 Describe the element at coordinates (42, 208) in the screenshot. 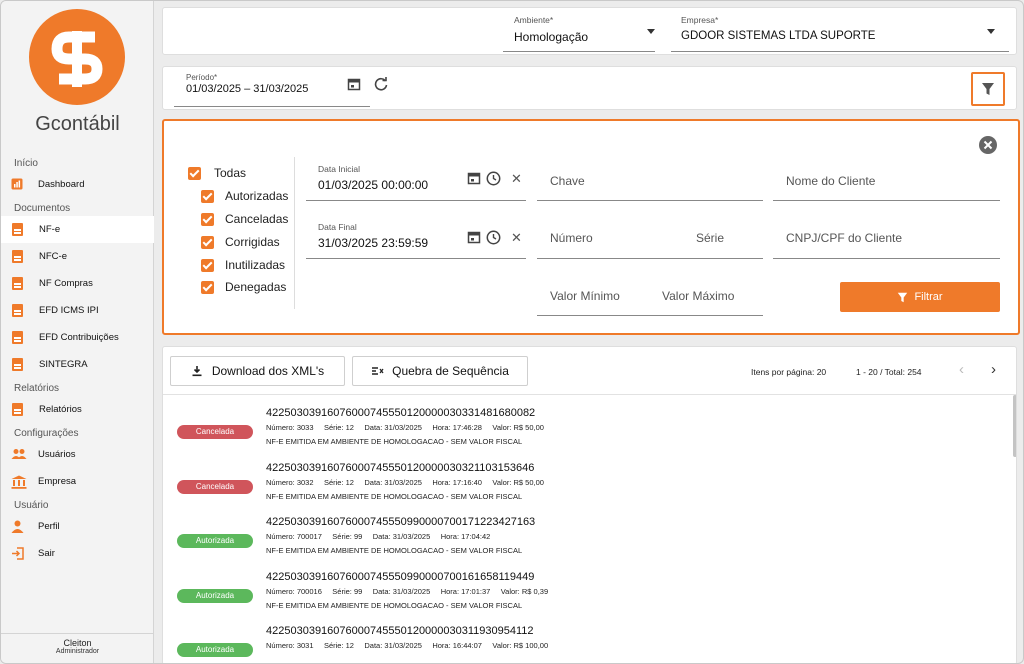

I see `nav-section-title: Documentos` at that location.